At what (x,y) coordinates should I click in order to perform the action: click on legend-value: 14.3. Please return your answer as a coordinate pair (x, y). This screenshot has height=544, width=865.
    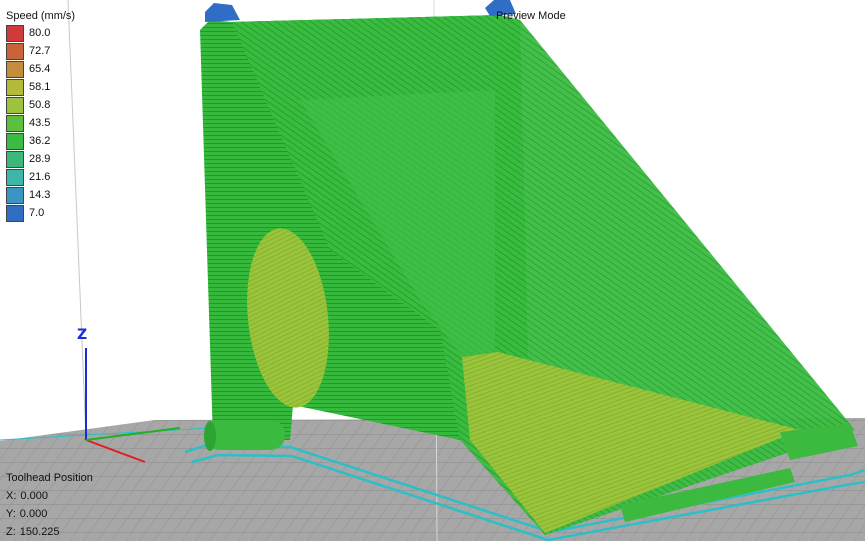
    Looking at the image, I should click on (40, 195).